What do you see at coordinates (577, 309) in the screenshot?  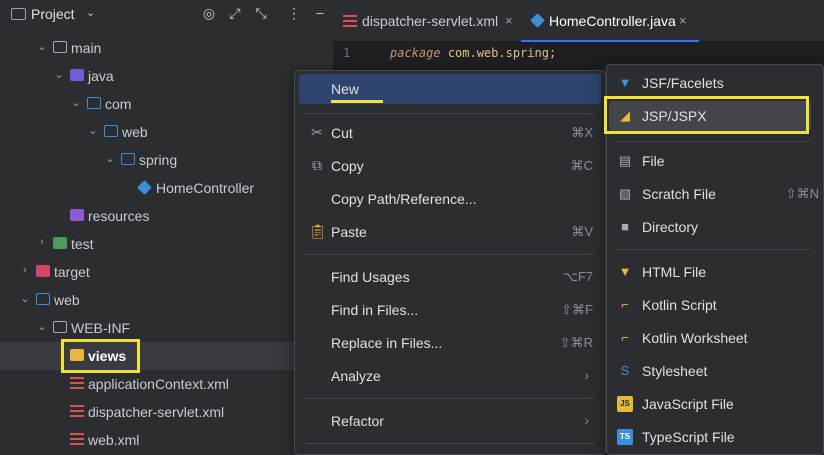 I see `menu-item-shortcut: ⇧⌘F` at bounding box center [577, 309].